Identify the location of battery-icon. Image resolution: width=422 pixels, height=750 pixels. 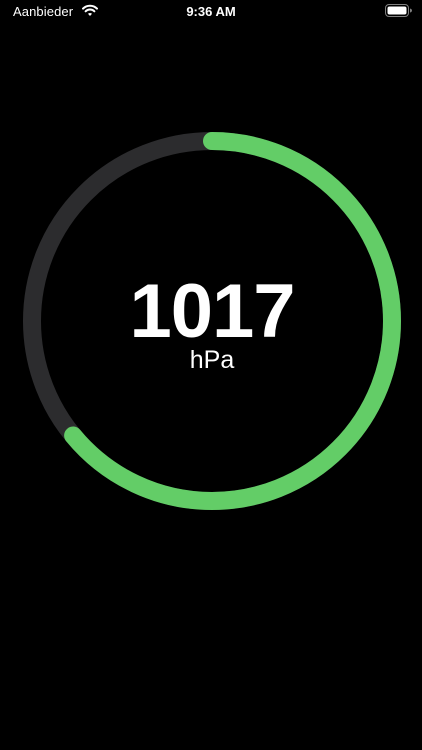
(399, 10).